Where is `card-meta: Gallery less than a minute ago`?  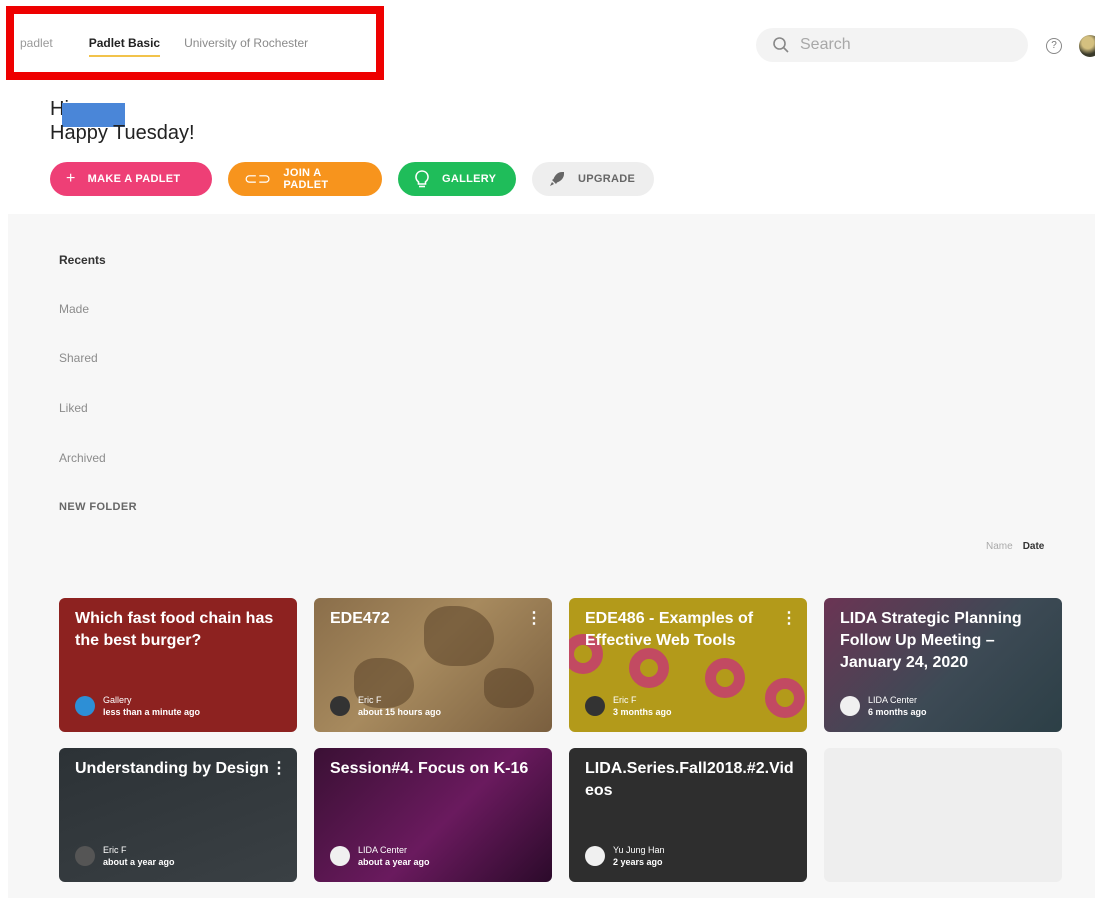
card-meta: Gallery less than a minute ago is located at coordinates (137, 706).